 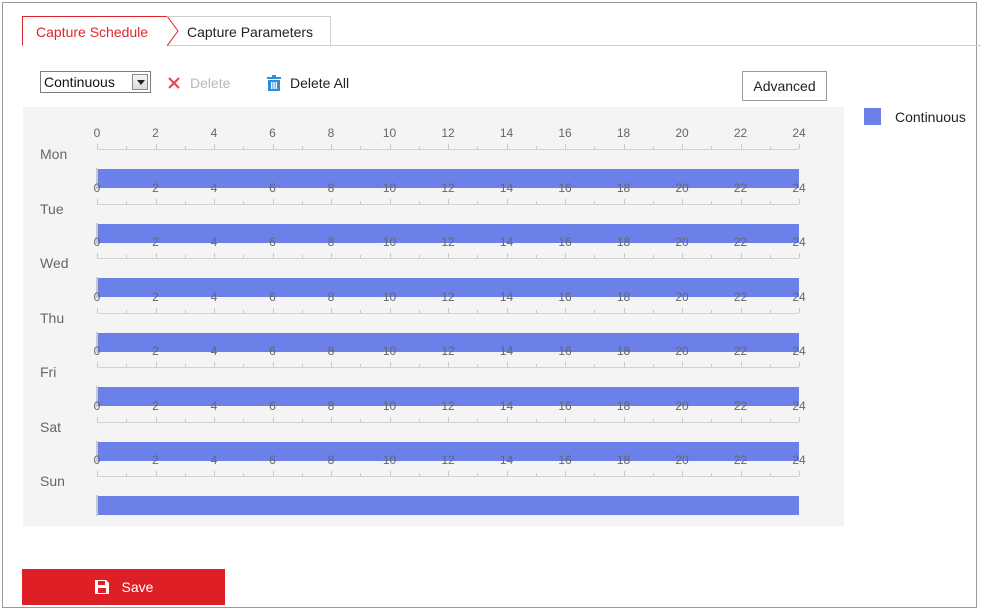 What do you see at coordinates (448, 149) in the screenshot?
I see `hour-axis` at bounding box center [448, 149].